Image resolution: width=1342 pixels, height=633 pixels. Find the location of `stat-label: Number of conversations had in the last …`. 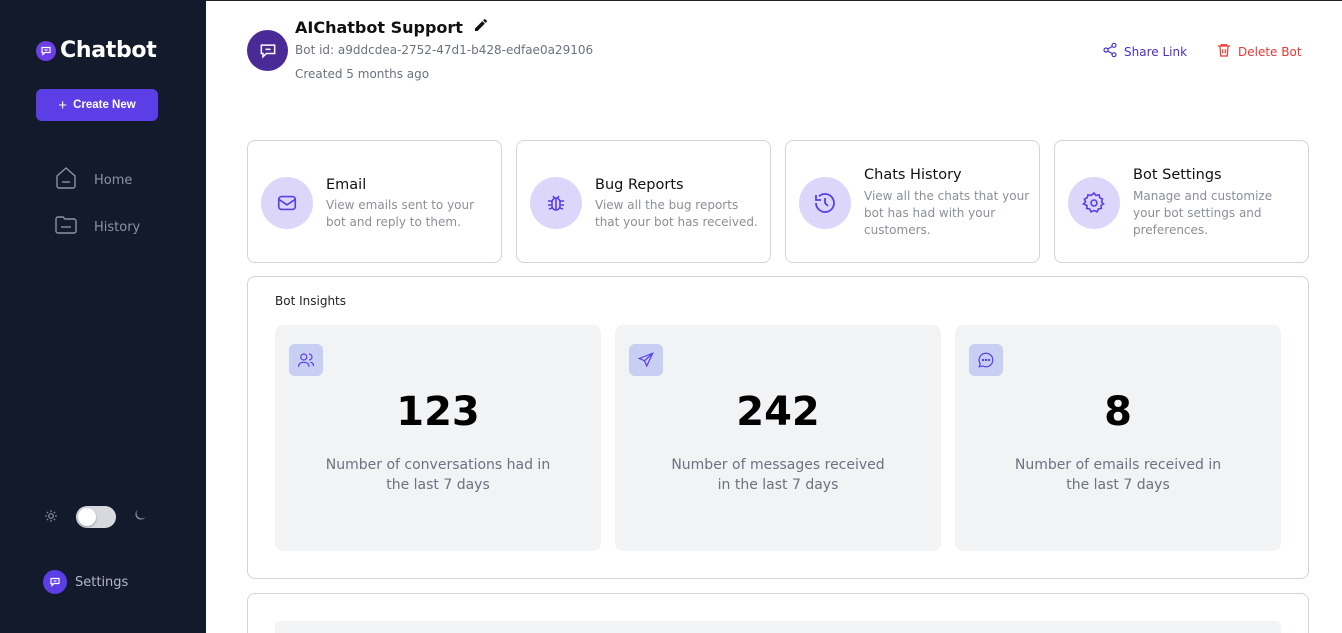

stat-label: Number of conversations had in the last … is located at coordinates (438, 475).